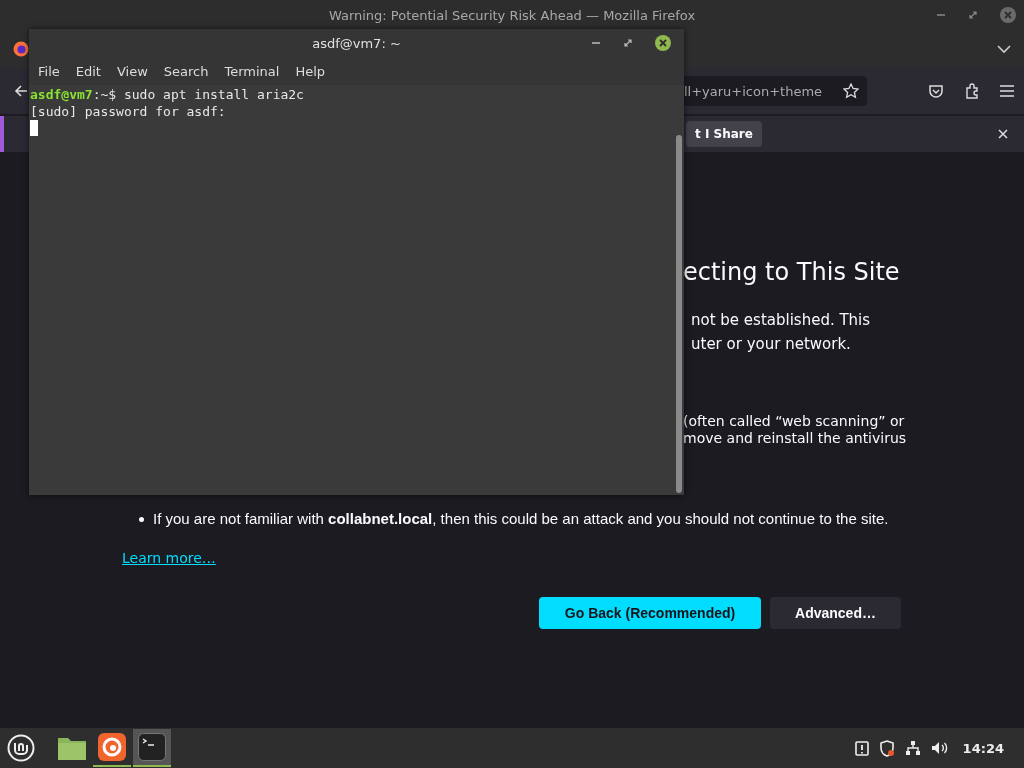  Describe the element at coordinates (512, 15) in the screenshot. I see `window-title: Warning: Potential Security Risk Ahead — Mozilla Firefox` at that location.